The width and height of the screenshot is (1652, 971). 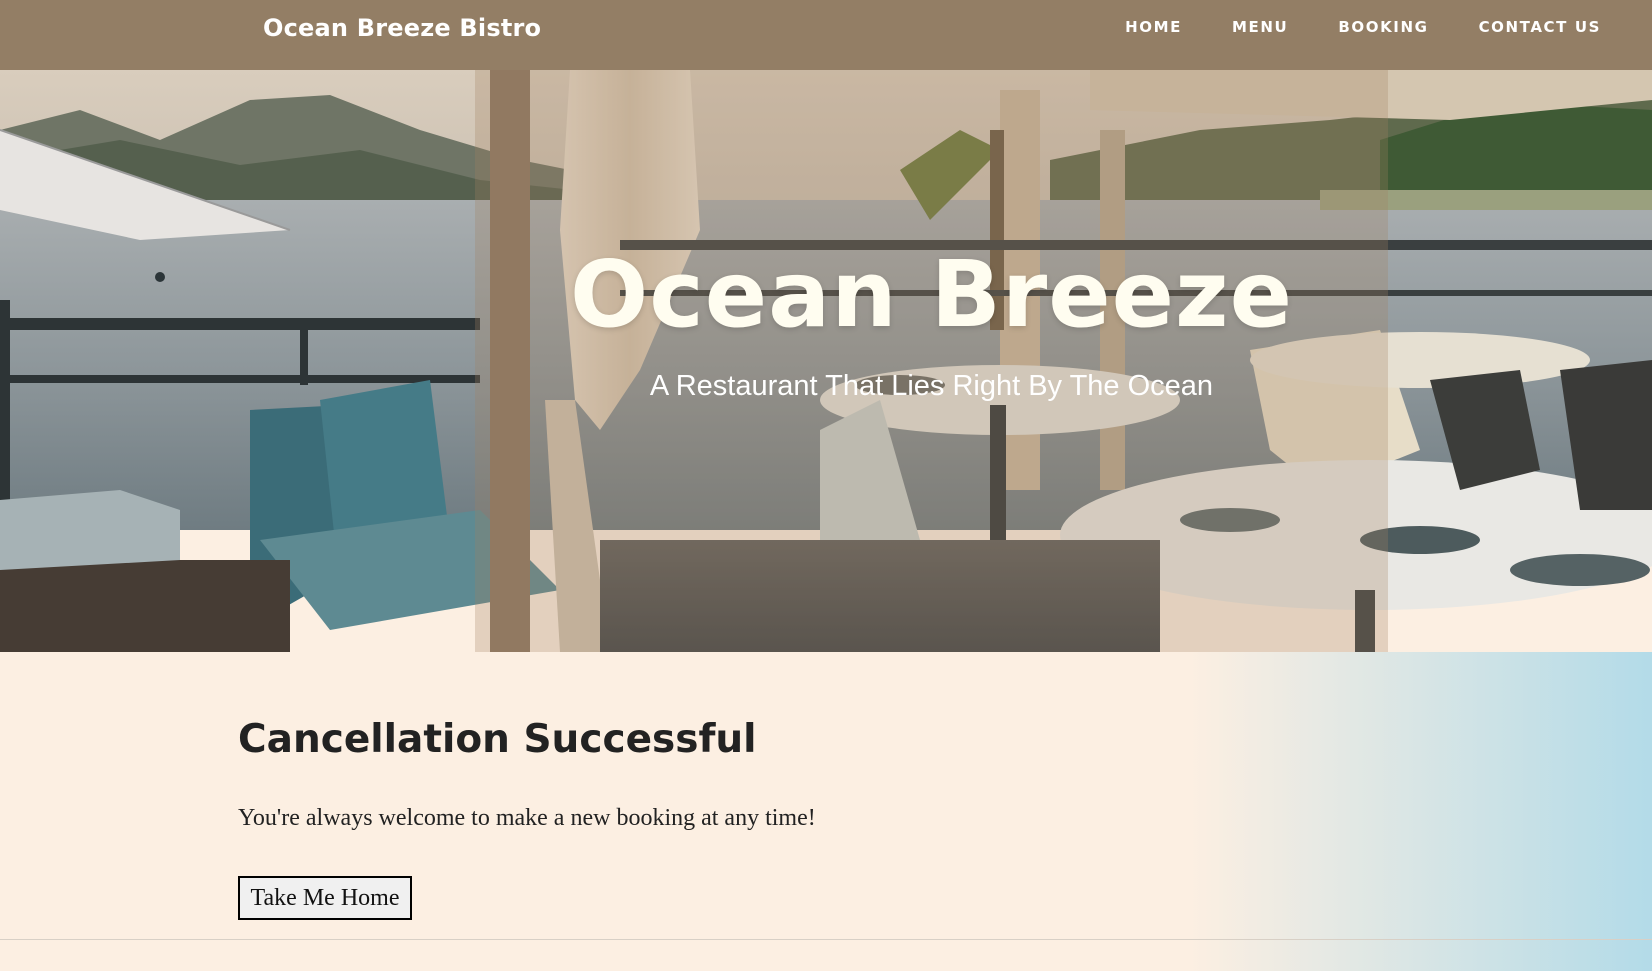 What do you see at coordinates (402, 28) in the screenshot?
I see `brand-logo-link: Ocean Breeze Bistro` at bounding box center [402, 28].